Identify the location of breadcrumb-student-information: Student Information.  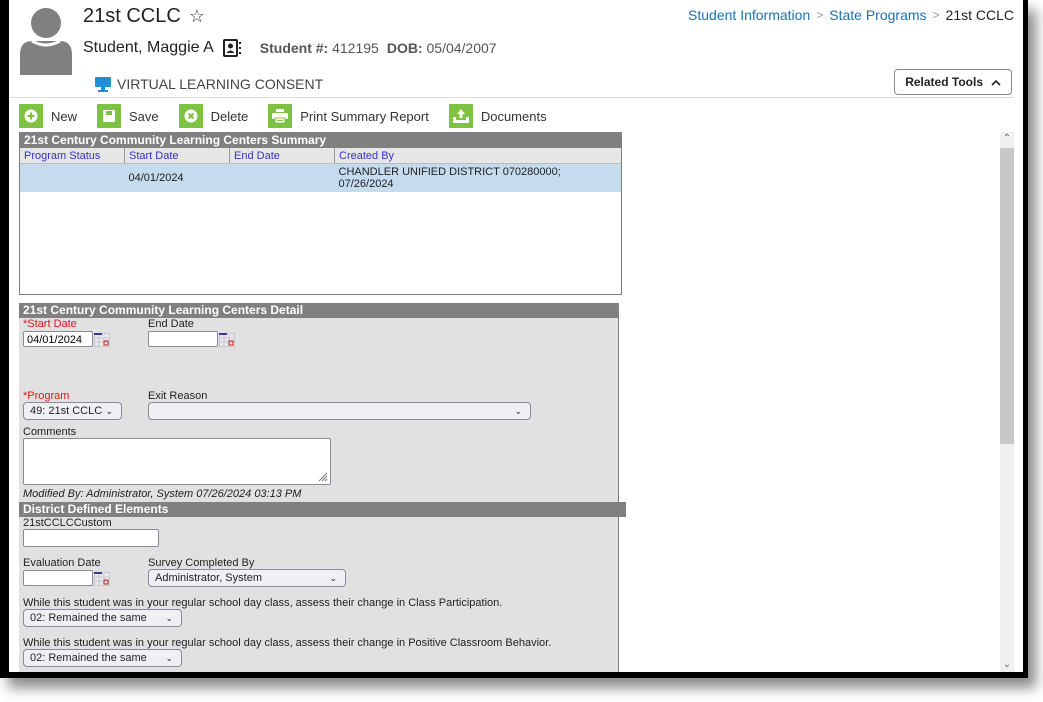
(749, 15).